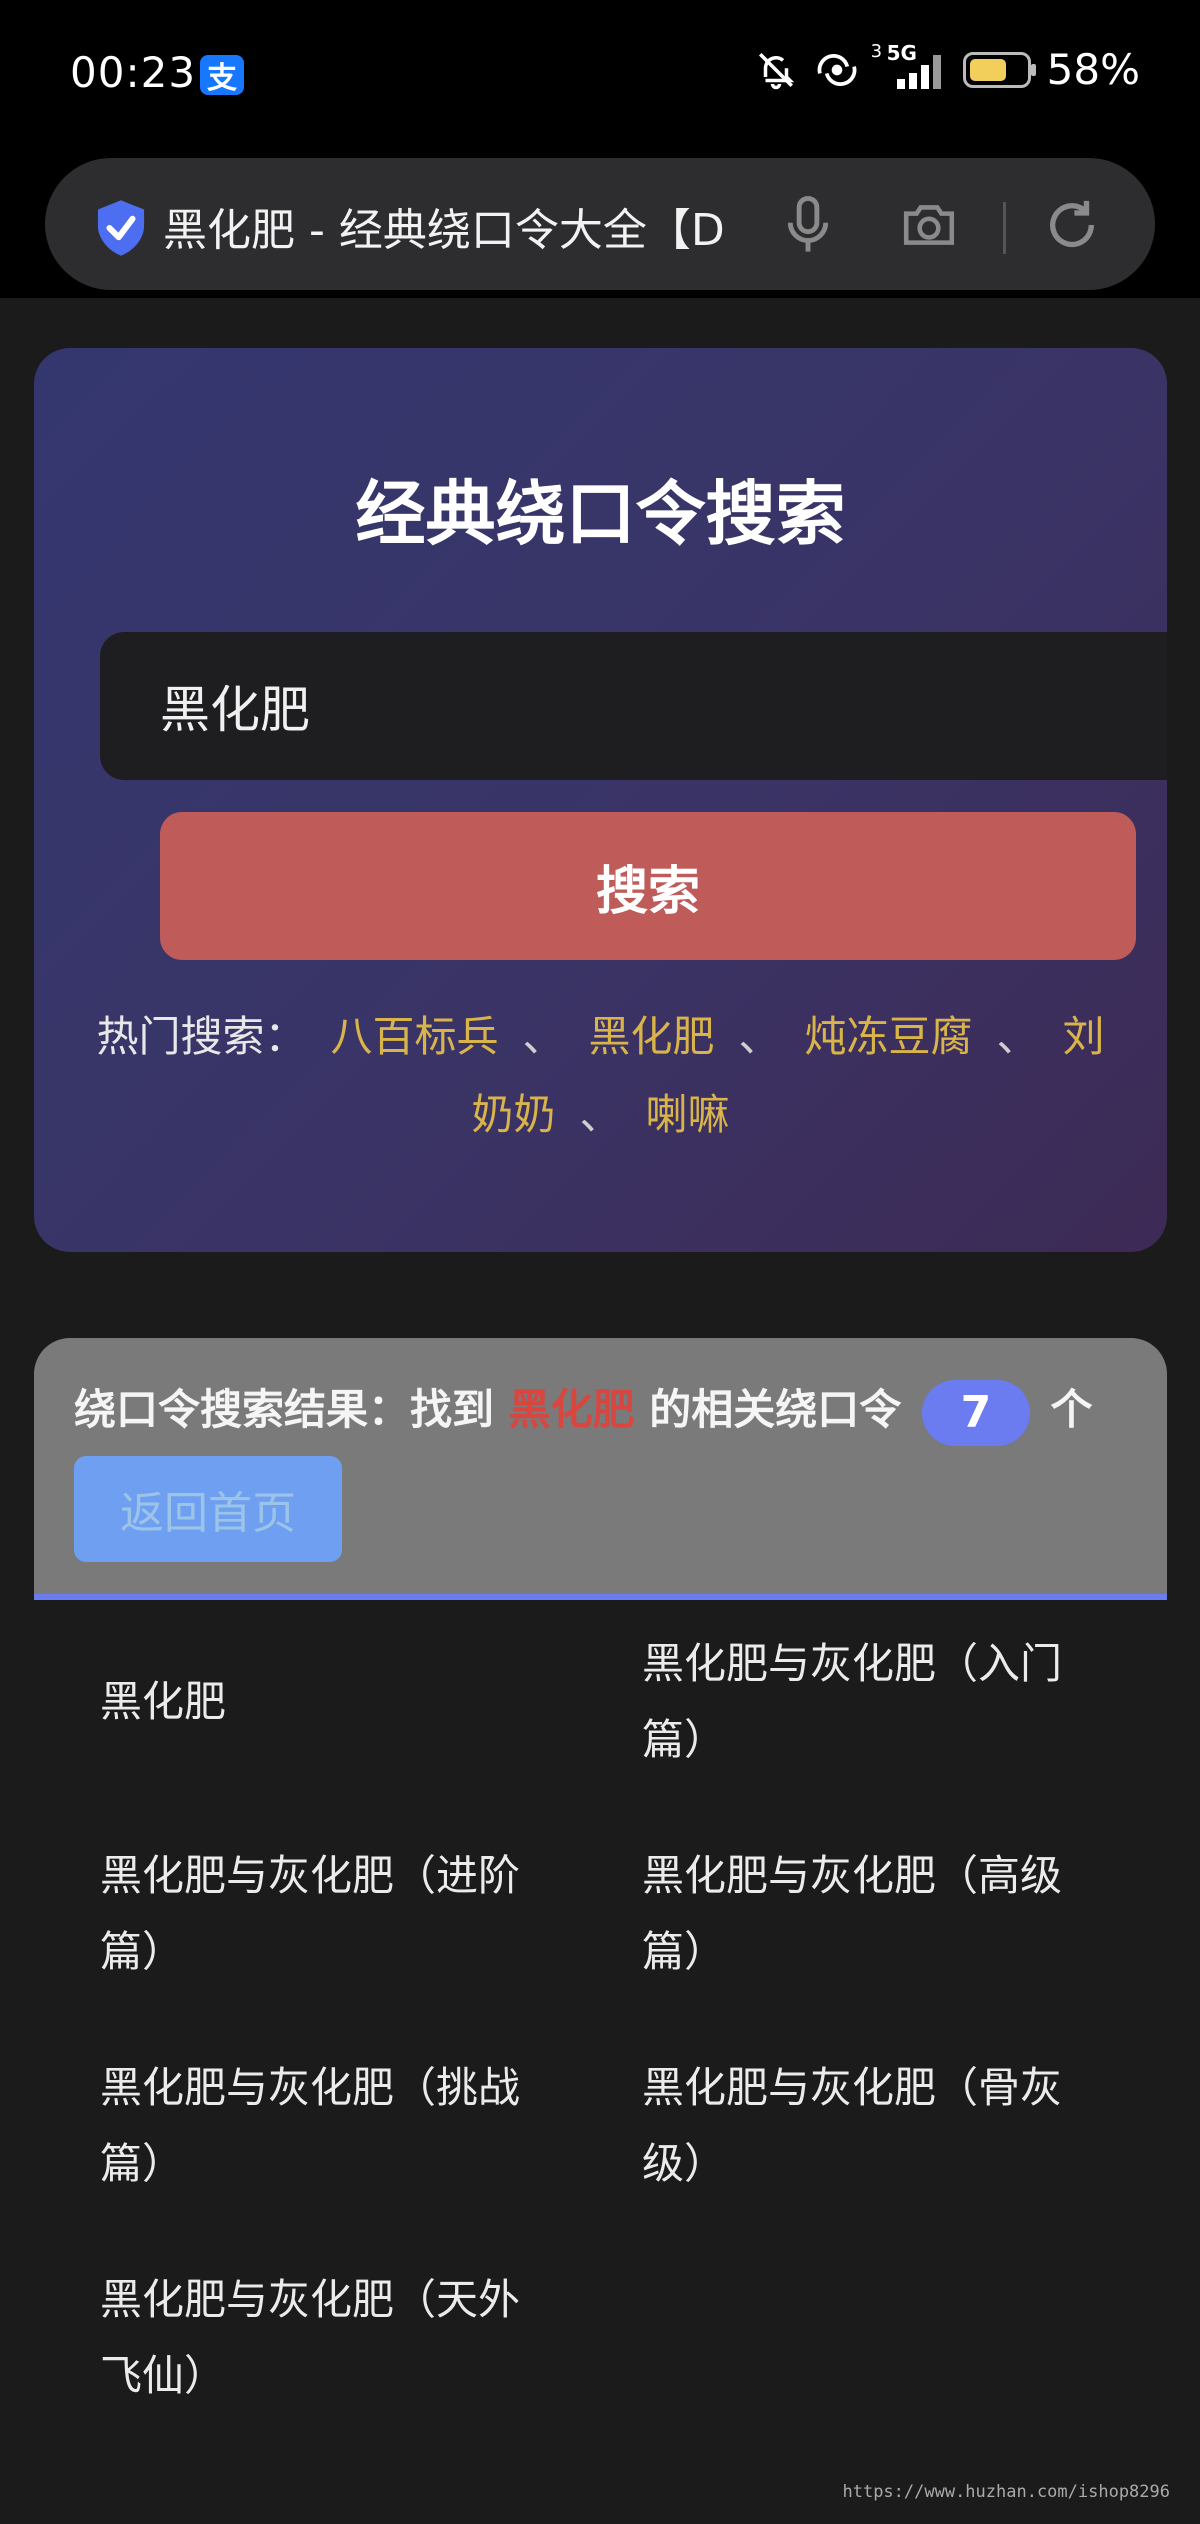 The image size is (1200, 2524). Describe the element at coordinates (320, 2338) in the screenshot. I see `result-item: 黑化肥与灰化肥（天外飞仙）` at that location.